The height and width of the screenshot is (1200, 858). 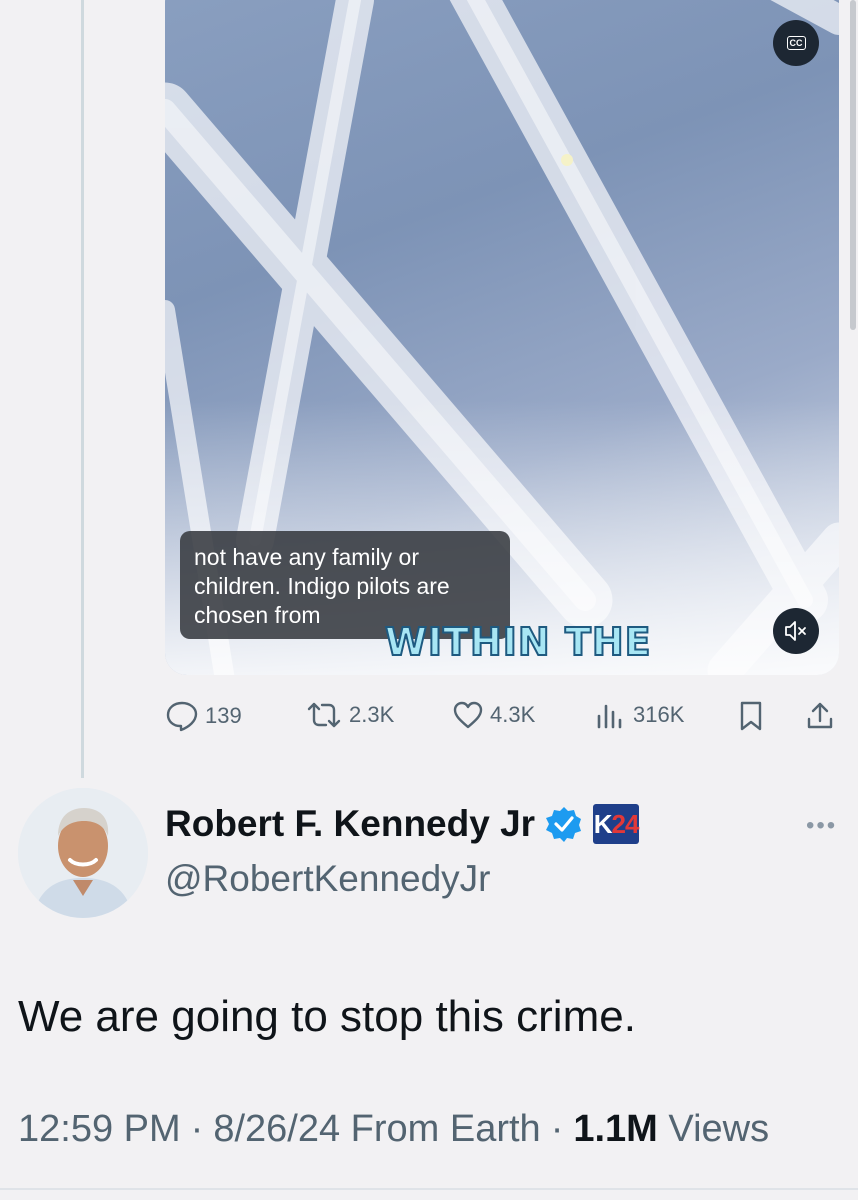 I want to click on captions-button: CC, so click(x=796, y=43).